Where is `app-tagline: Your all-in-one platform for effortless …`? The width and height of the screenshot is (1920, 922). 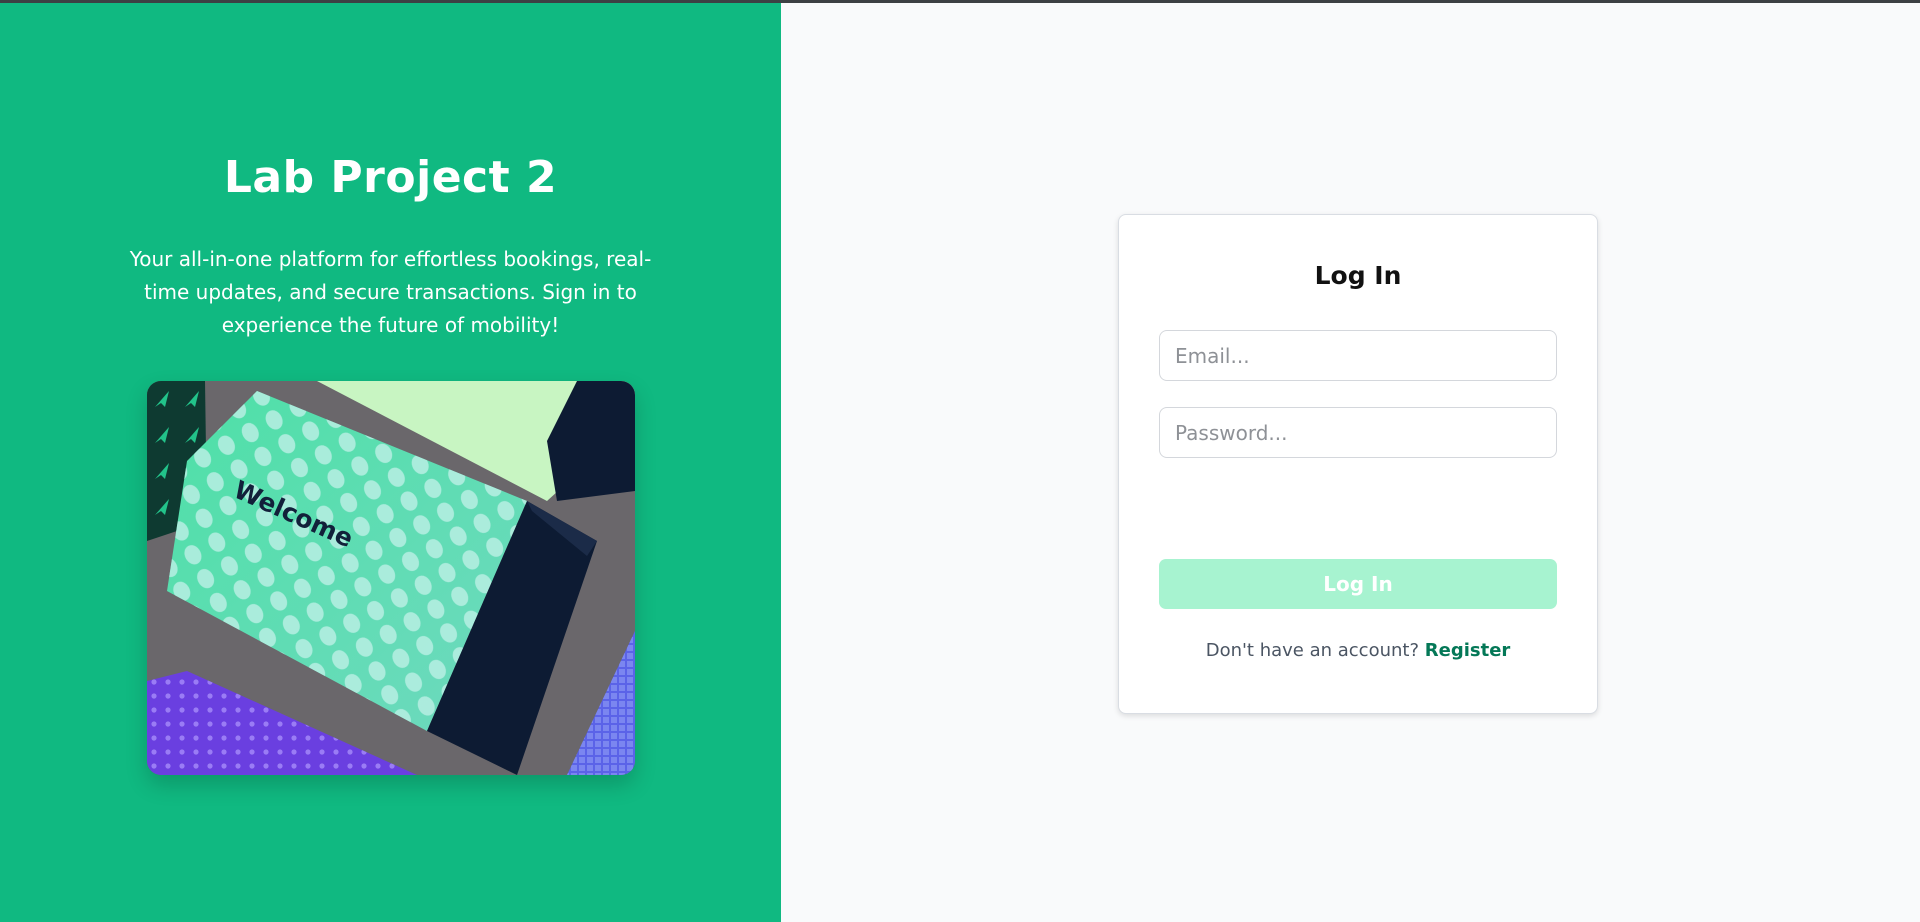 app-tagline: Your all-in-one platform for effortless … is located at coordinates (390, 292).